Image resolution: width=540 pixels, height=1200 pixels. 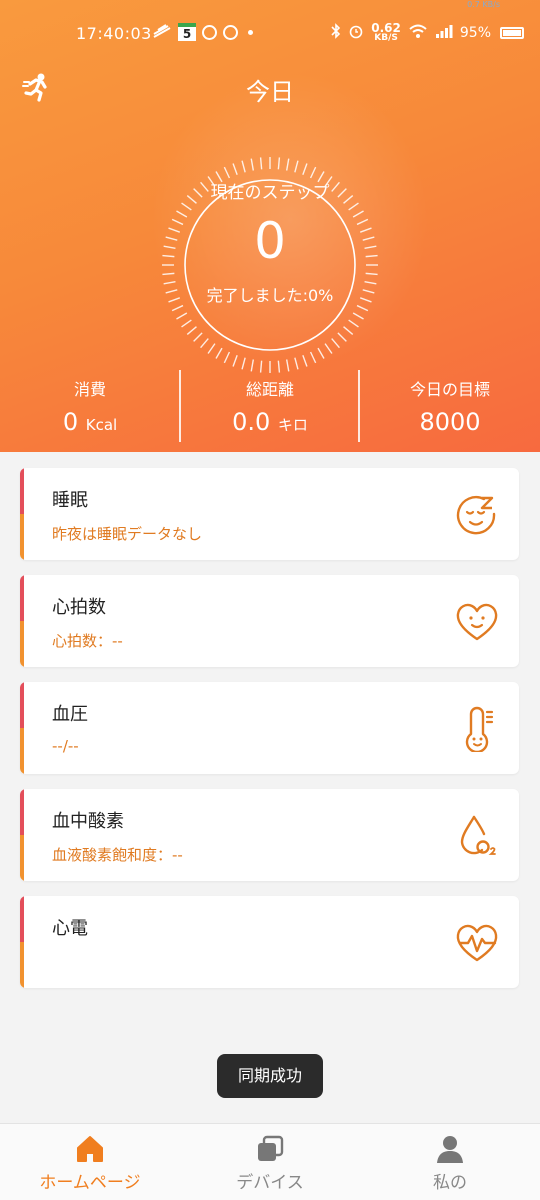 What do you see at coordinates (250, 32) in the screenshot?
I see `notification-dot-icon` at bounding box center [250, 32].